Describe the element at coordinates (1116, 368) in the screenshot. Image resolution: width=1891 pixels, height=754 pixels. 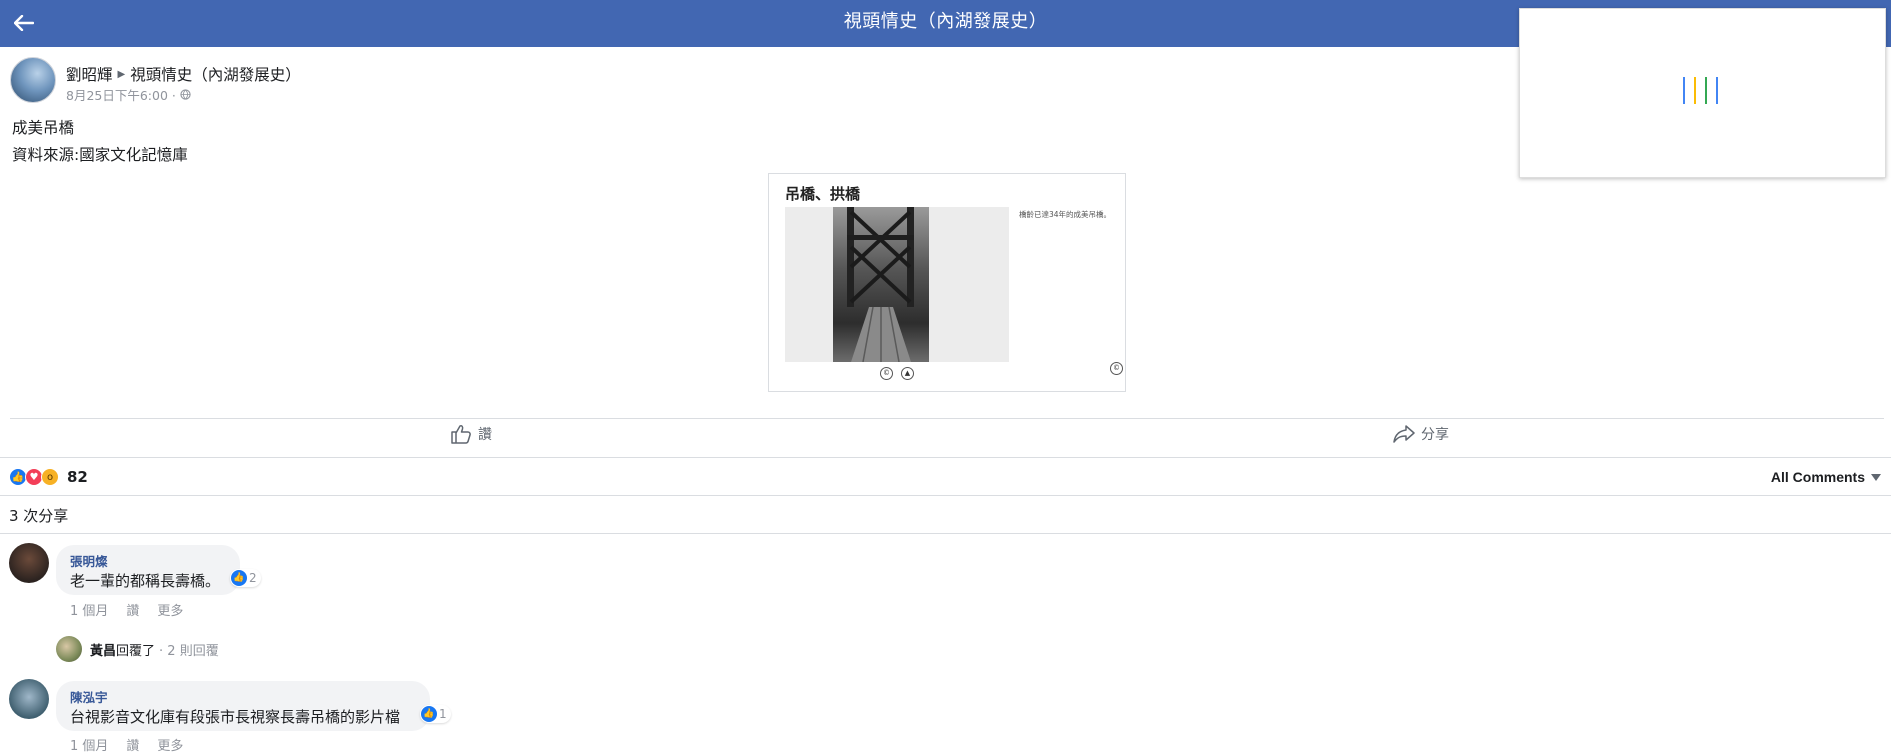
I see `copyright-icon: ©` at that location.